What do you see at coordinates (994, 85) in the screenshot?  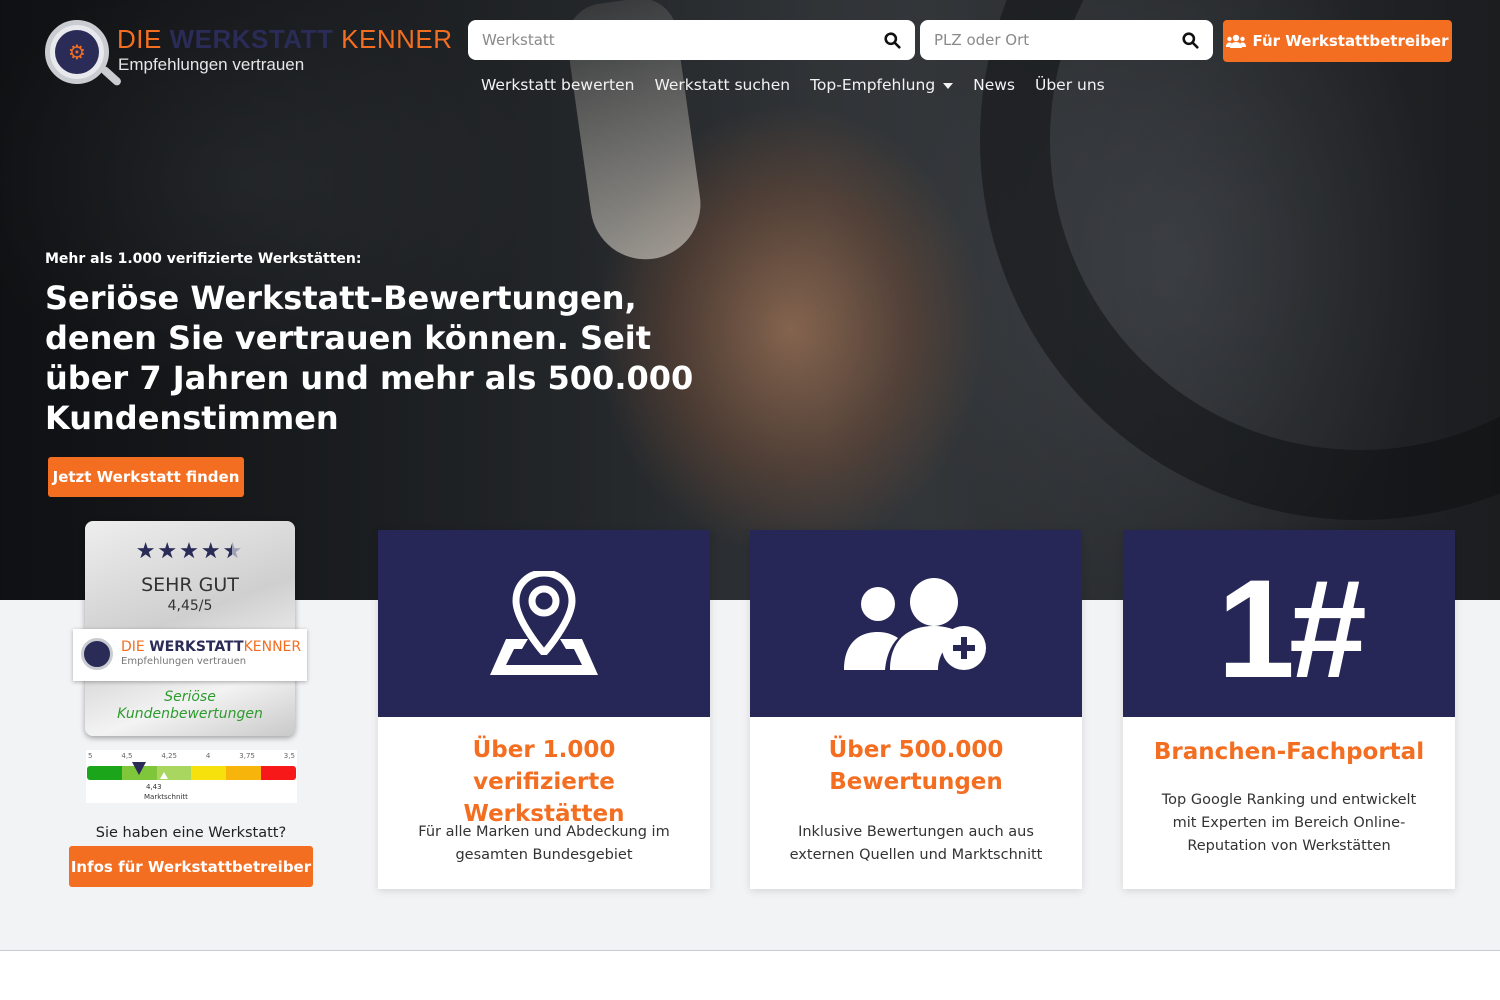 I see `nav-item-news: News` at bounding box center [994, 85].